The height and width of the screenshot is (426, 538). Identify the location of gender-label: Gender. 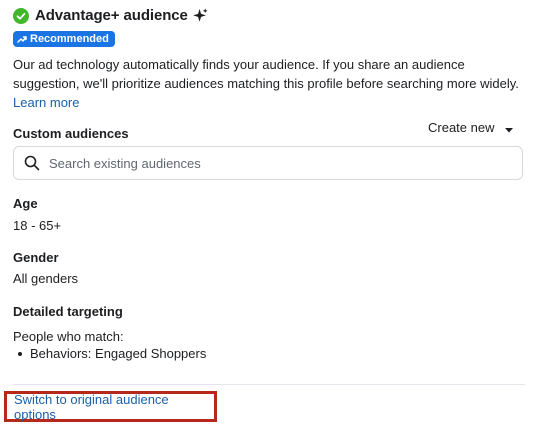
(36, 257).